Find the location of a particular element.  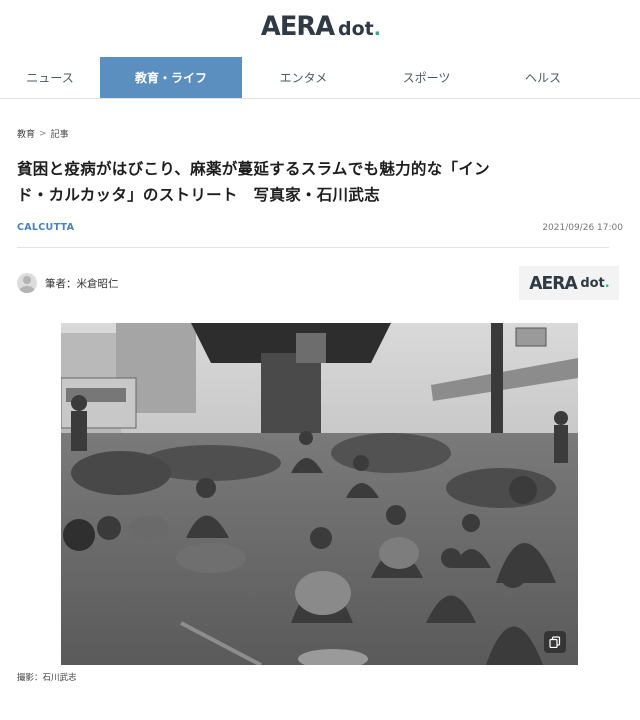

nav-tab-sports: スポーツ is located at coordinates (426, 77).